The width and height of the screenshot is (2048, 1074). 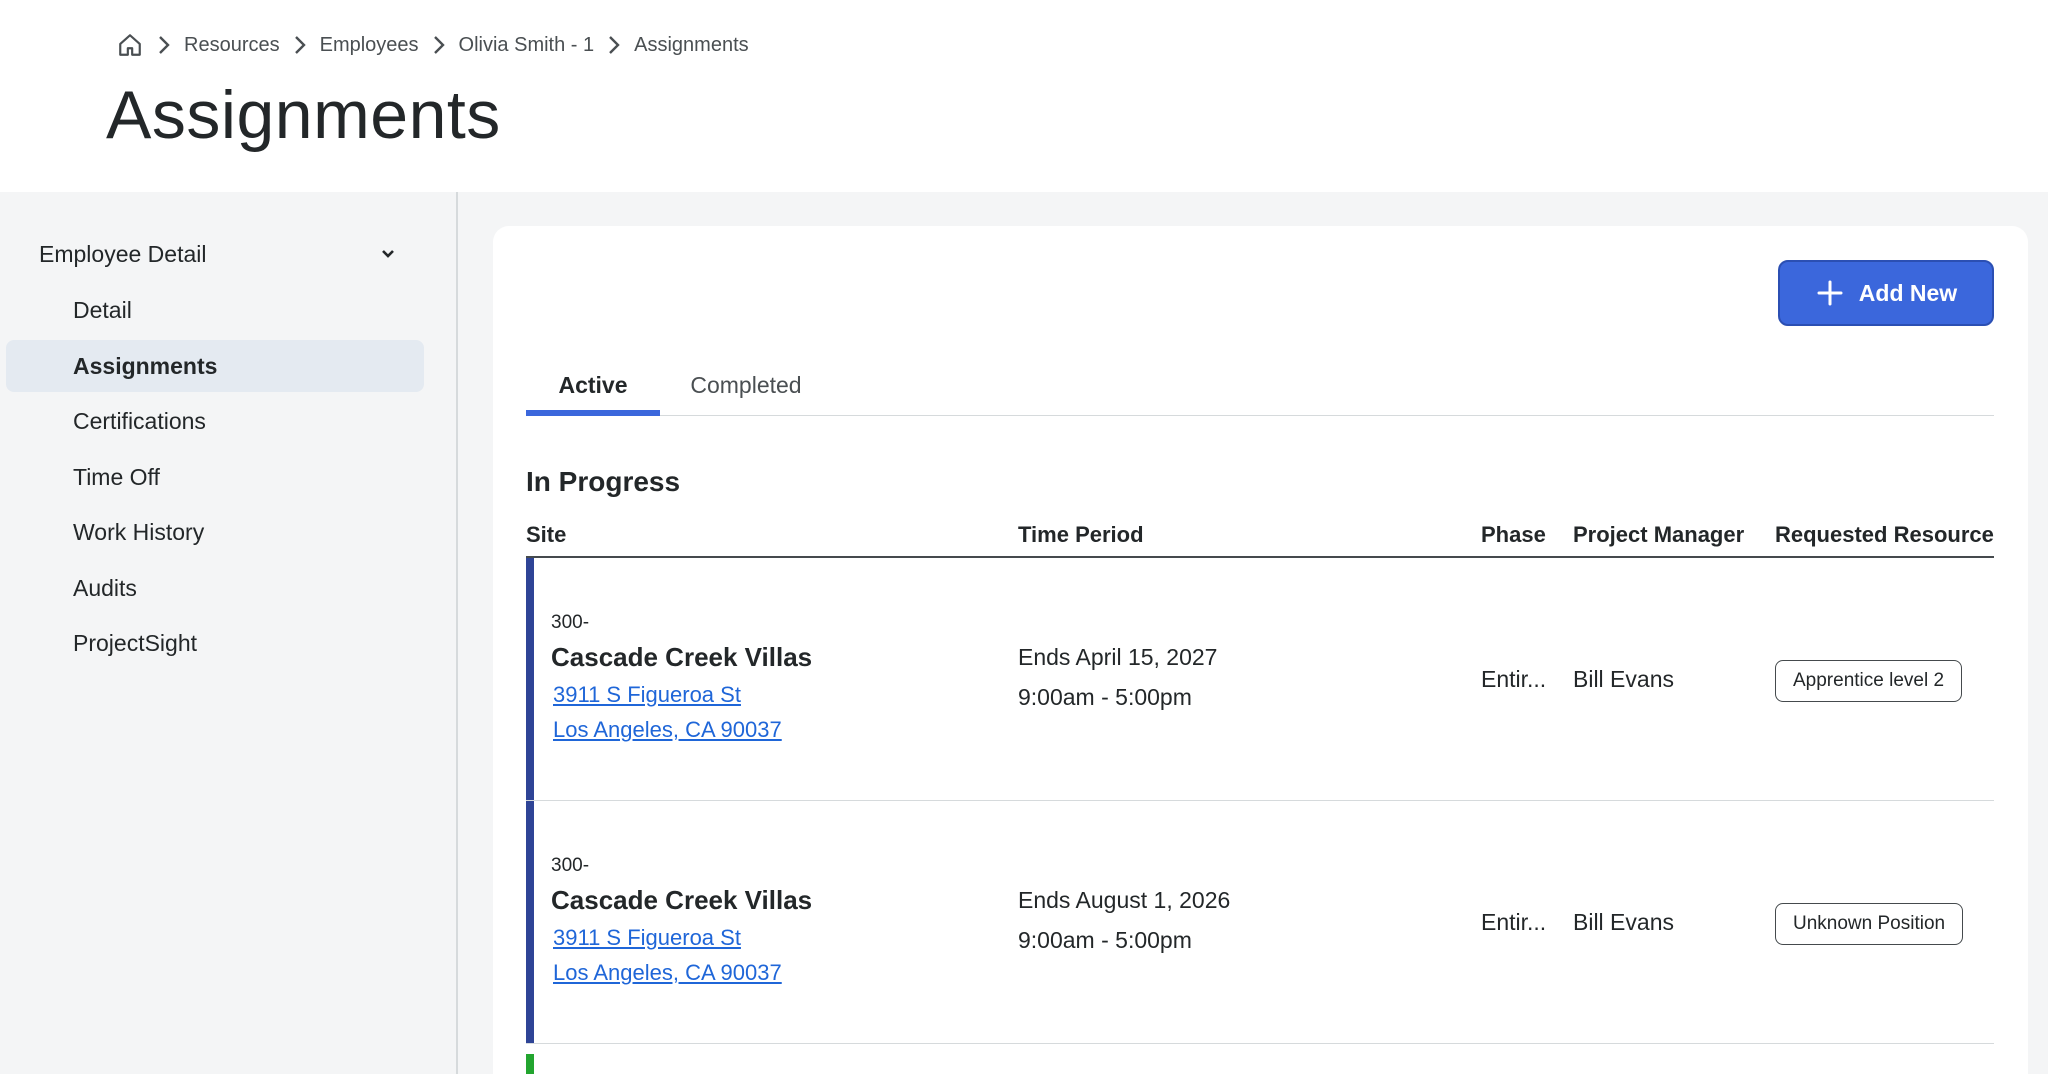 I want to click on home-icon, so click(x=130, y=45).